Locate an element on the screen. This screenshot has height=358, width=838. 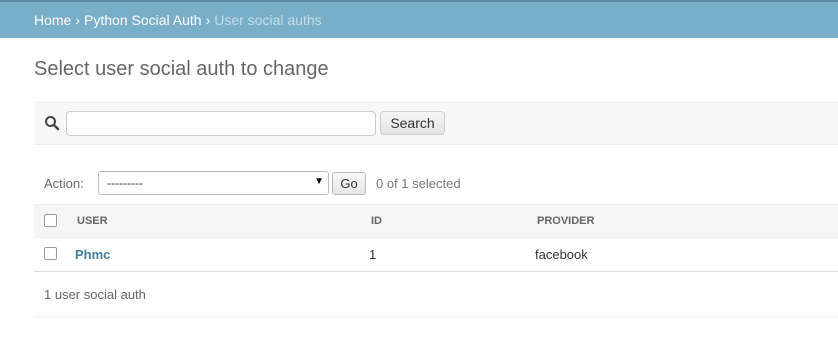
row-checkbox is located at coordinates (50, 253).